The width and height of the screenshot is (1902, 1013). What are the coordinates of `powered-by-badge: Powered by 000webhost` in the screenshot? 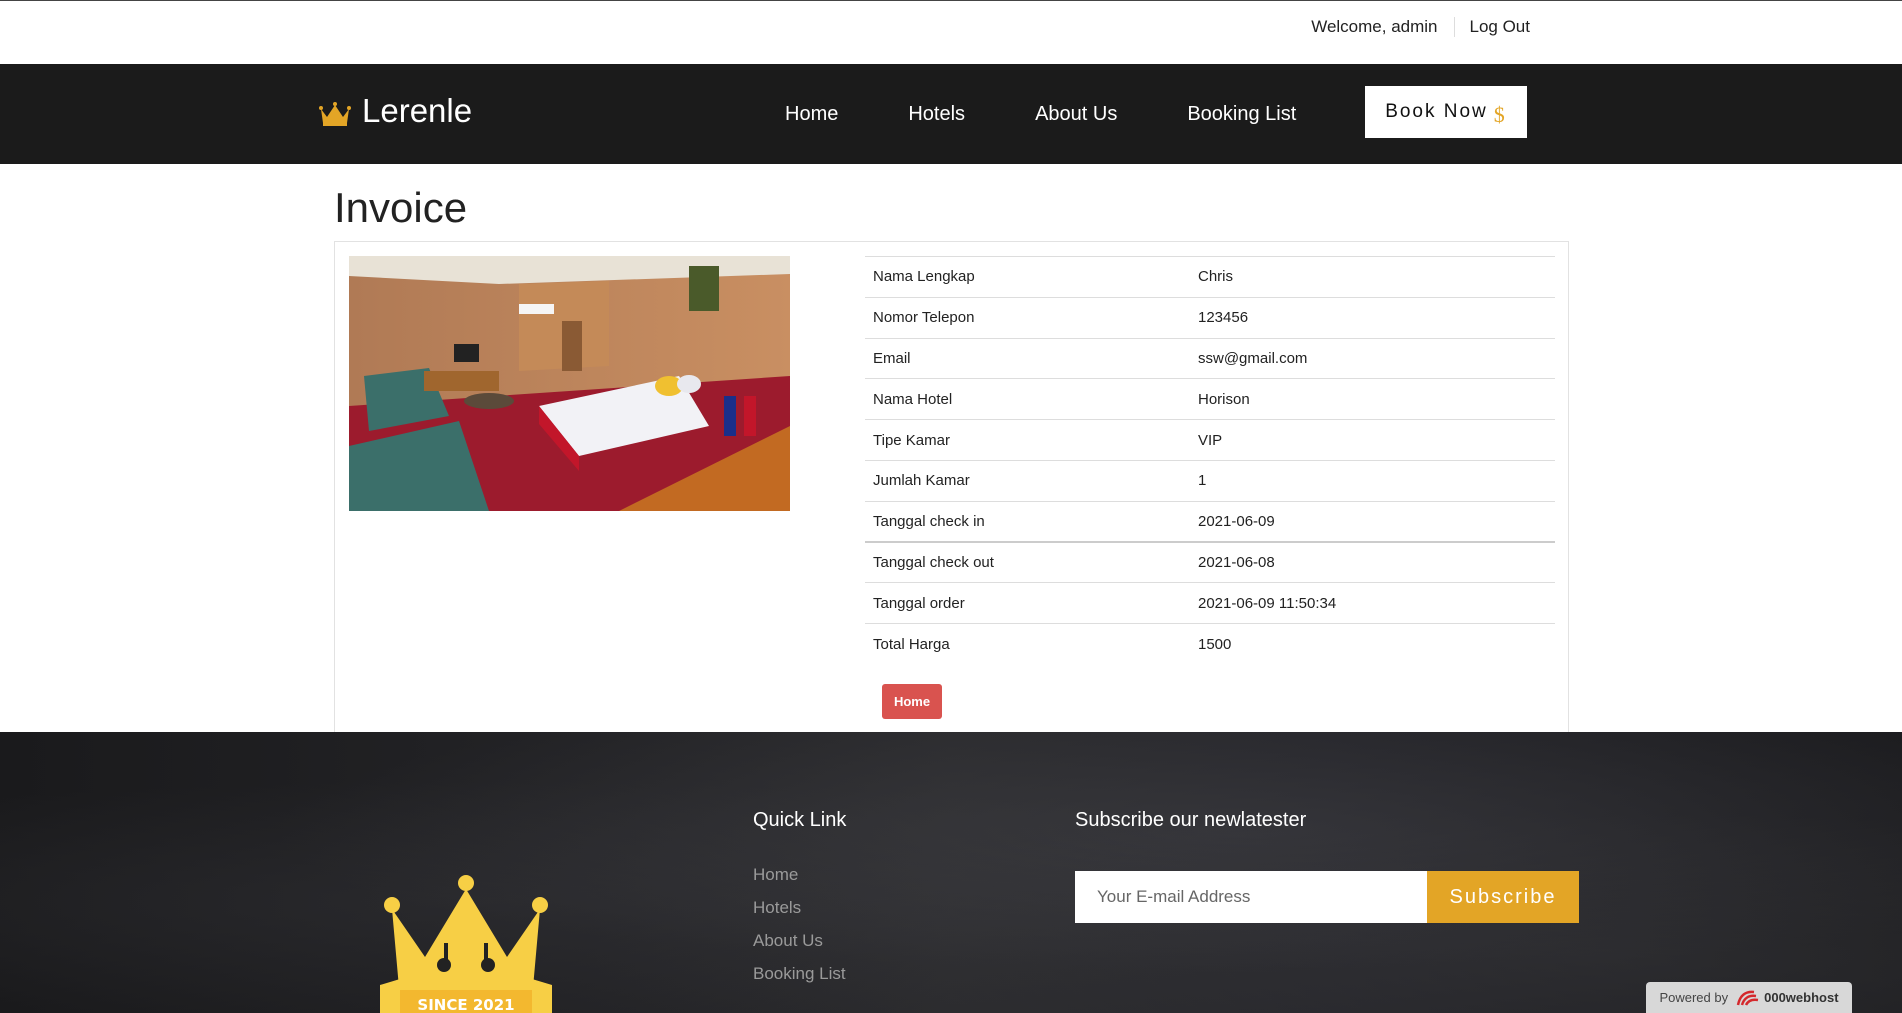 It's located at (1749, 997).